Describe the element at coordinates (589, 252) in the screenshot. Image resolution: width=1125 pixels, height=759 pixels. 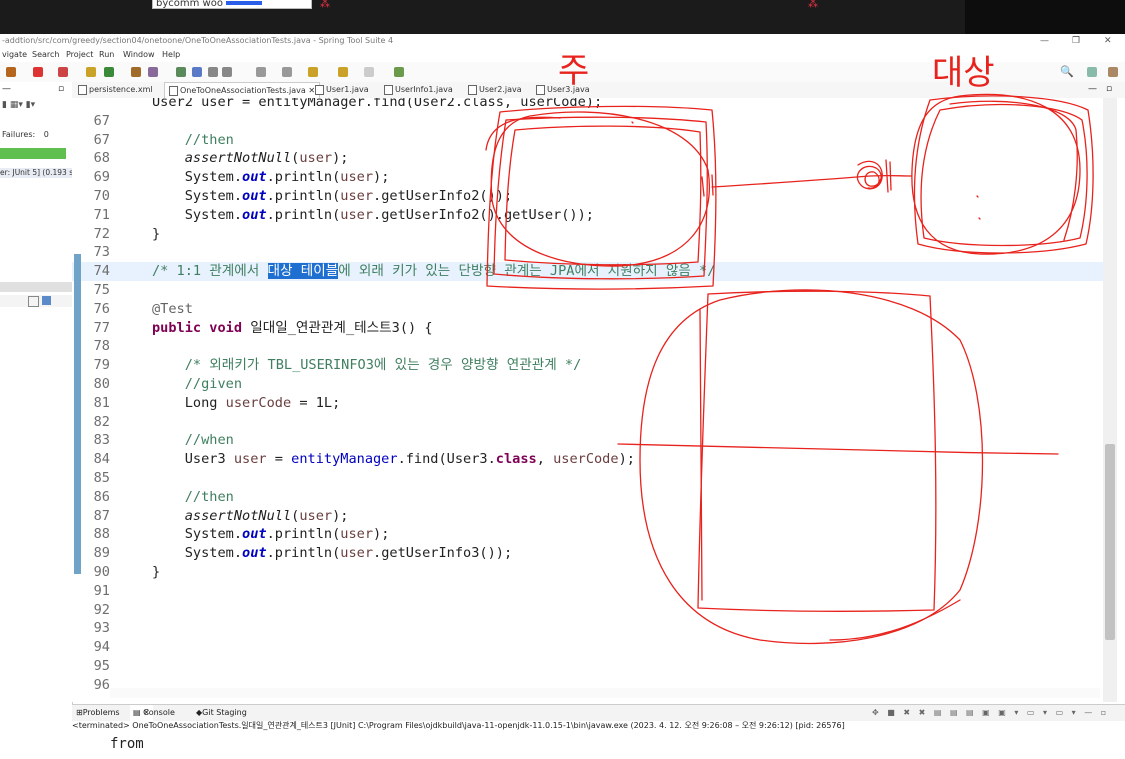
I see `code-line: 73` at that location.